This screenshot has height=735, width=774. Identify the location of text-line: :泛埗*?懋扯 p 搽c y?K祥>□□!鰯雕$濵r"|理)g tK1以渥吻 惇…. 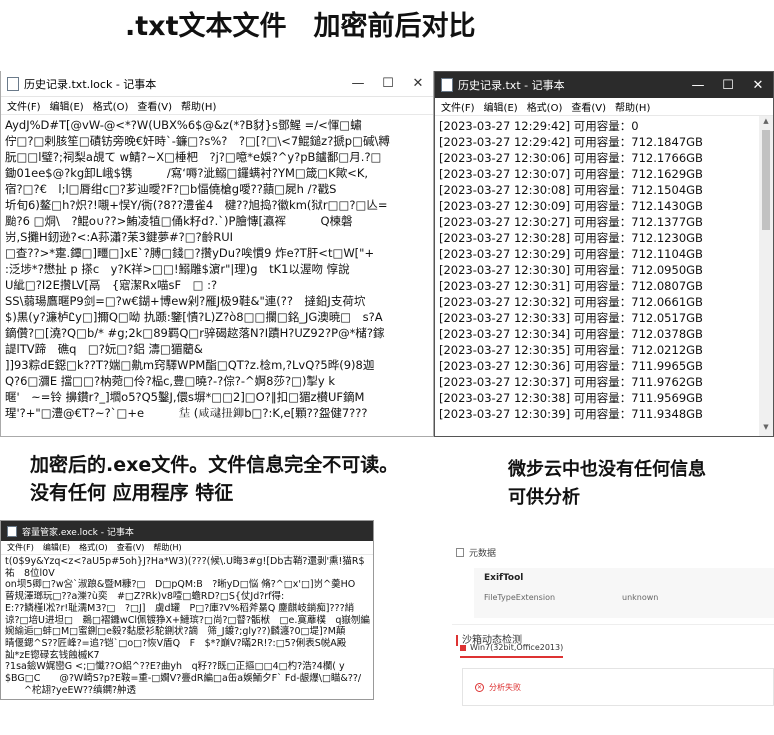
(177, 269).